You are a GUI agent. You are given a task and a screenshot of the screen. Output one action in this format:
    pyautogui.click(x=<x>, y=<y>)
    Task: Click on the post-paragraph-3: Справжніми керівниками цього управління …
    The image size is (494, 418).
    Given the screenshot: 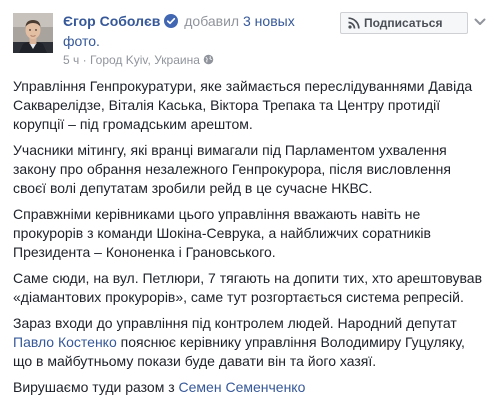 What is the action you would take?
    pyautogui.click(x=222, y=233)
    